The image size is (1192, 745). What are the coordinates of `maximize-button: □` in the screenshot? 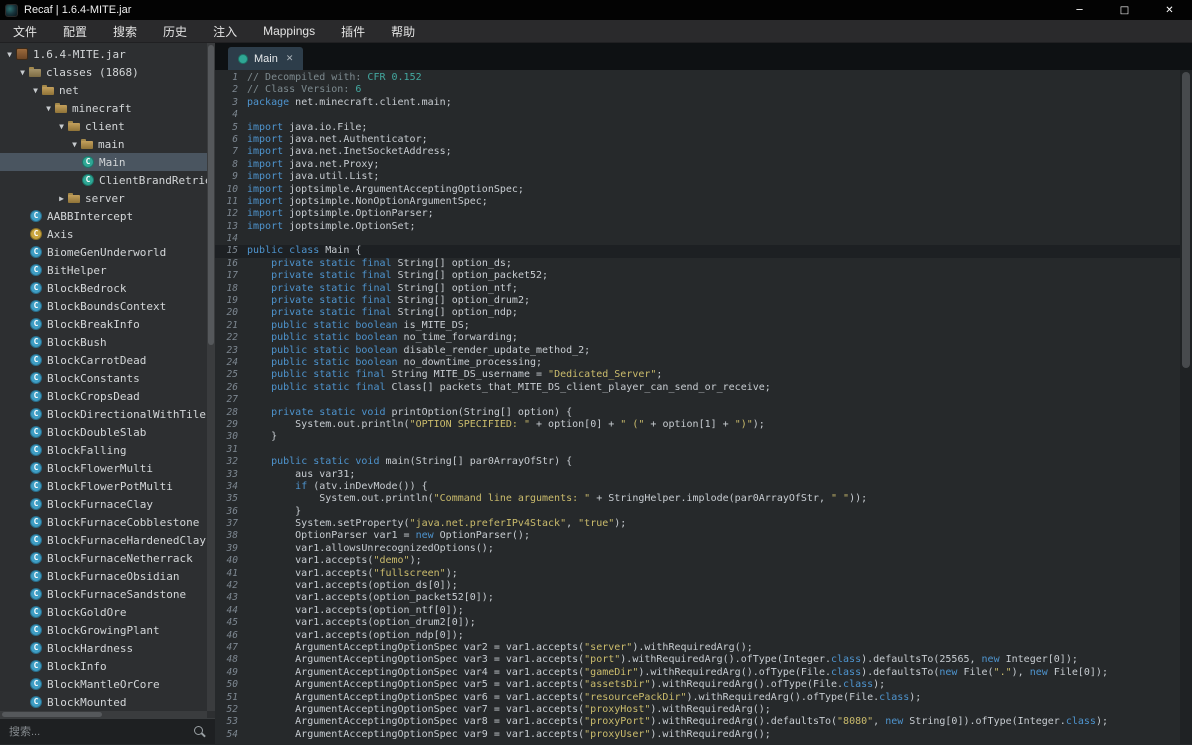 It's located at (1124, 10).